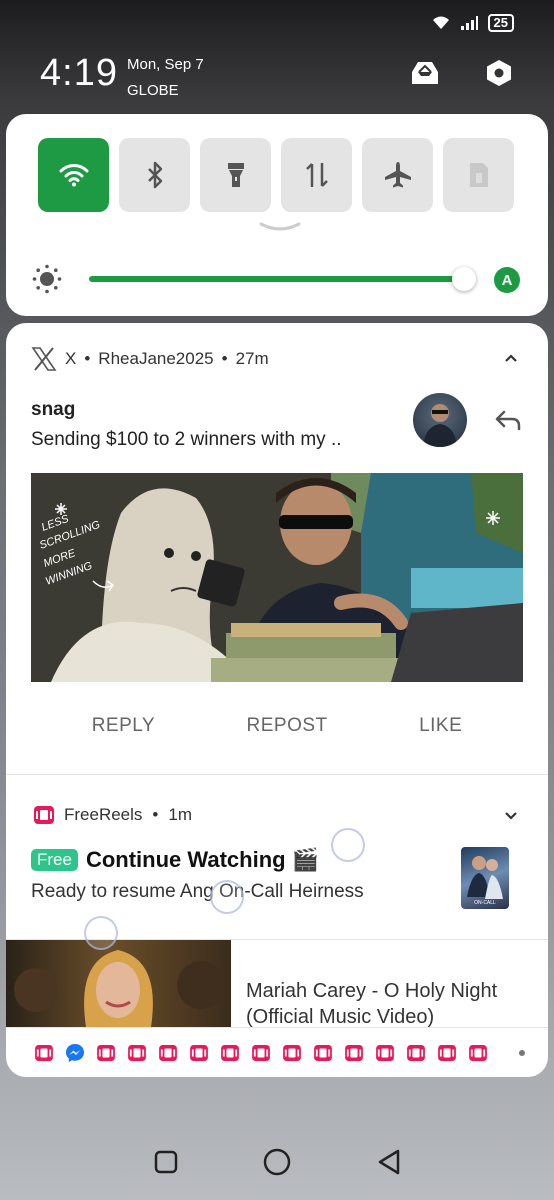 Image resolution: width=554 pixels, height=1200 pixels. What do you see at coordinates (153, 90) in the screenshot?
I see `carrier-label: GLOBE` at bounding box center [153, 90].